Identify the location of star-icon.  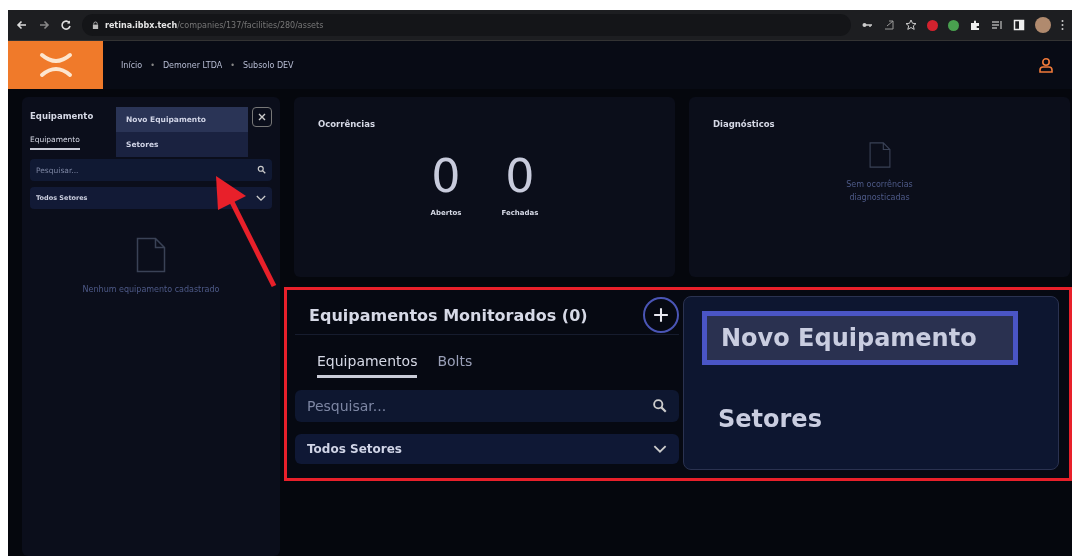
(911, 25).